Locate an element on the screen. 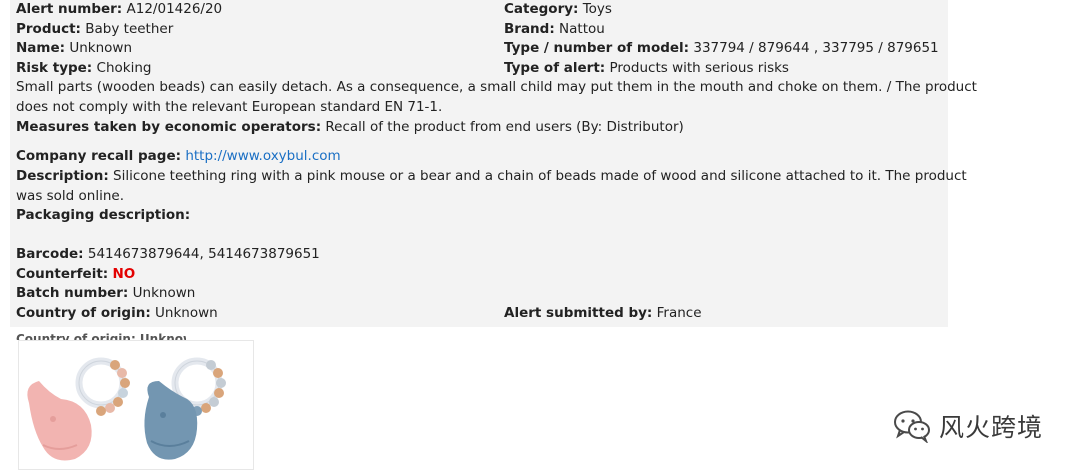 Image resolution: width=1080 pixels, height=474 pixels. name-value: Unknown is located at coordinates (100, 48).